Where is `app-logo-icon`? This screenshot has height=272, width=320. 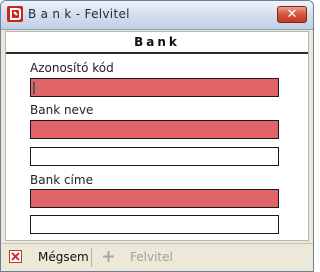
app-logo-icon is located at coordinates (15, 14).